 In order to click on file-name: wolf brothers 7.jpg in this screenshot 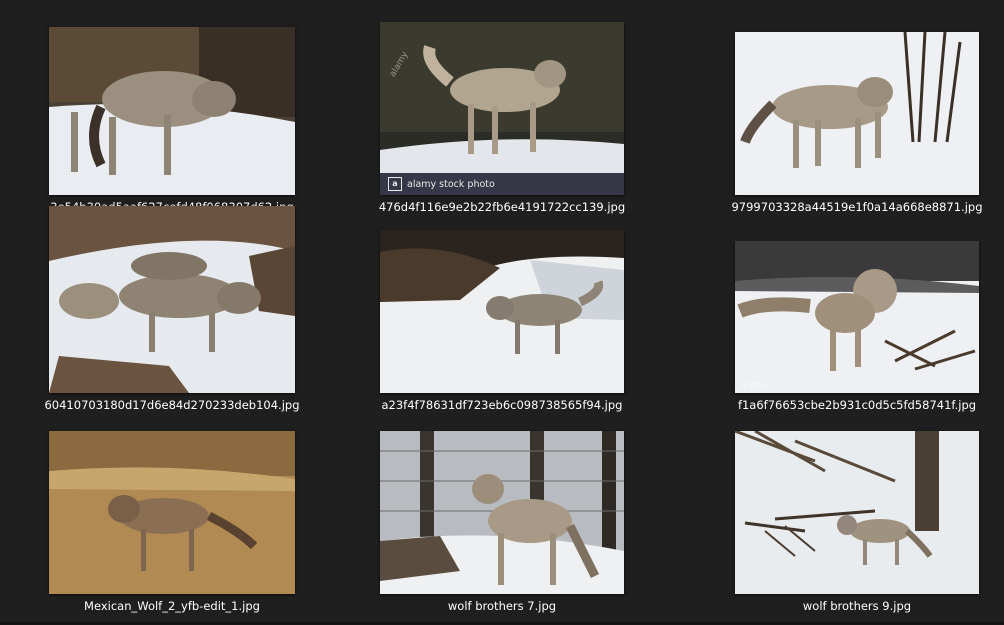, I will do `click(502, 606)`.